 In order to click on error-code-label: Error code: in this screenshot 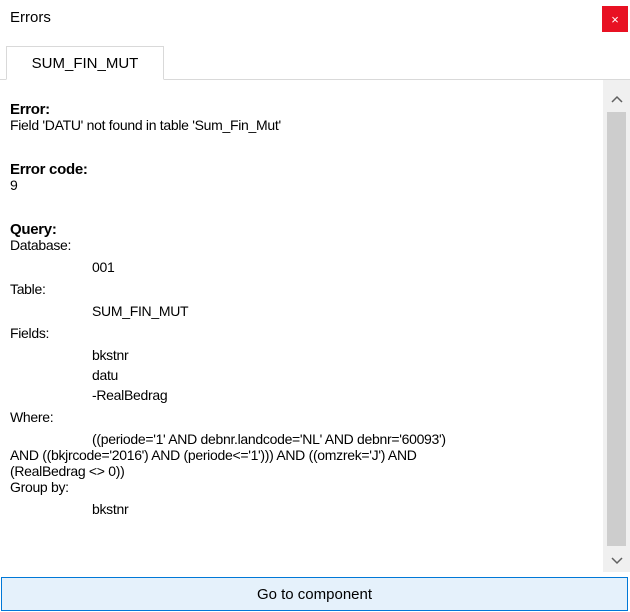, I will do `click(49, 169)`.